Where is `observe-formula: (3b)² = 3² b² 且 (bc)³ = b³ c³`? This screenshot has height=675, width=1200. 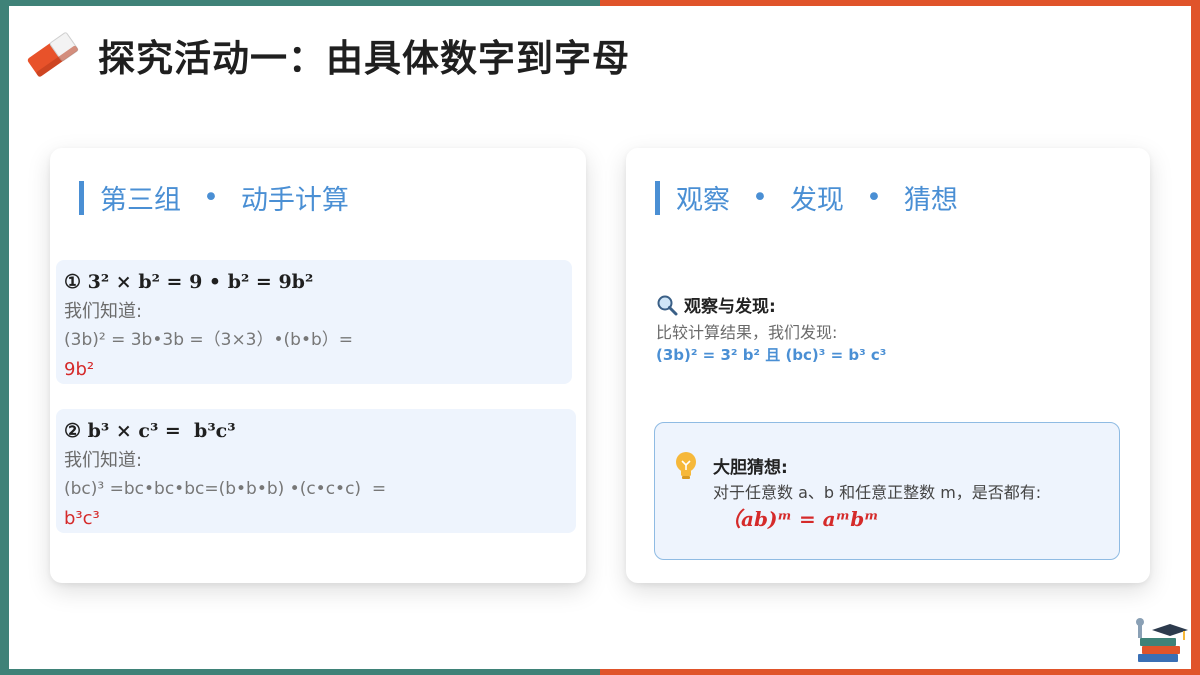 observe-formula: (3b)² = 3² b² 且 (bc)³ = b³ c³ is located at coordinates (771, 355).